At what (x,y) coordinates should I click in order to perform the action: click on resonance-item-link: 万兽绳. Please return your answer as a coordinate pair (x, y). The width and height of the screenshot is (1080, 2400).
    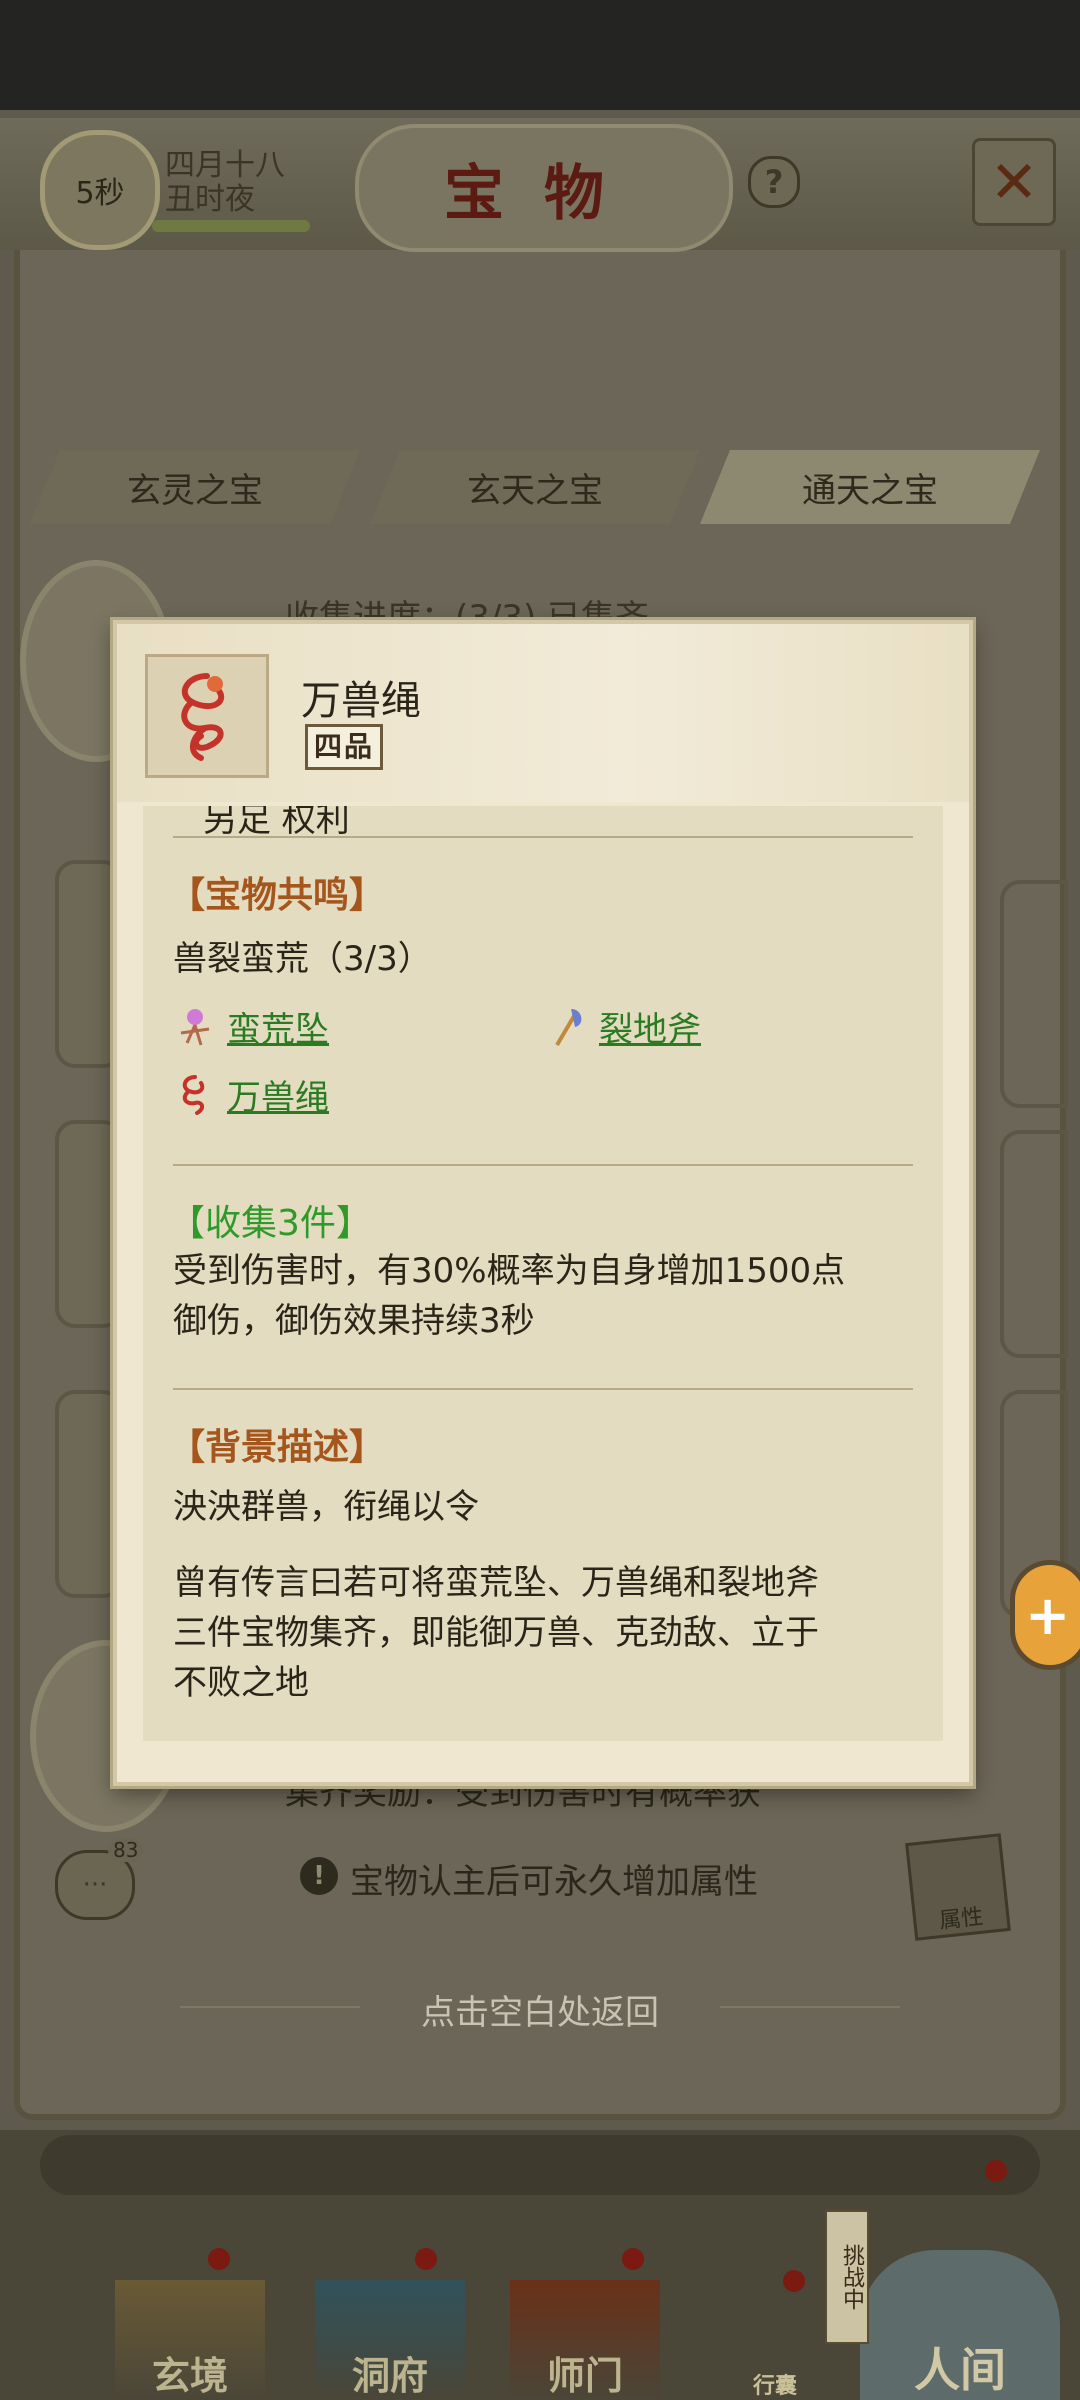
    Looking at the image, I should click on (250, 1094).